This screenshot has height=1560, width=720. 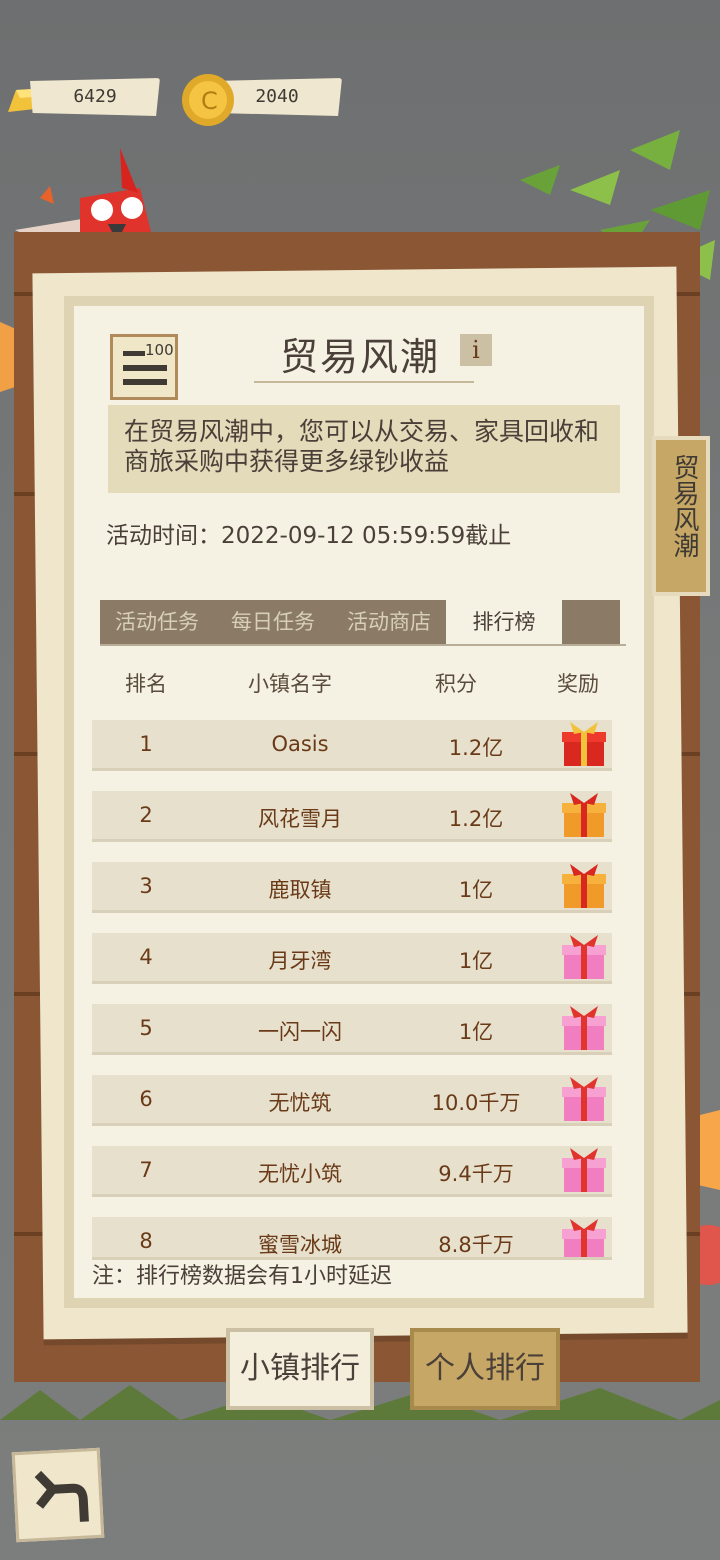 What do you see at coordinates (363, 645) in the screenshot?
I see `tab-underline` at bounding box center [363, 645].